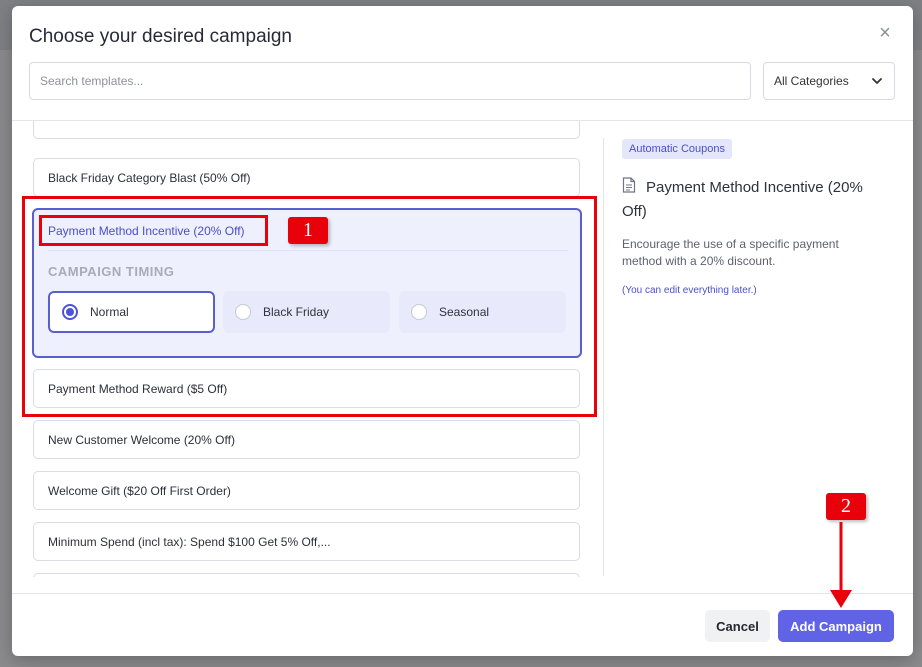 This screenshot has height=667, width=922. I want to click on category-select-value: All Categories, so click(811, 81).